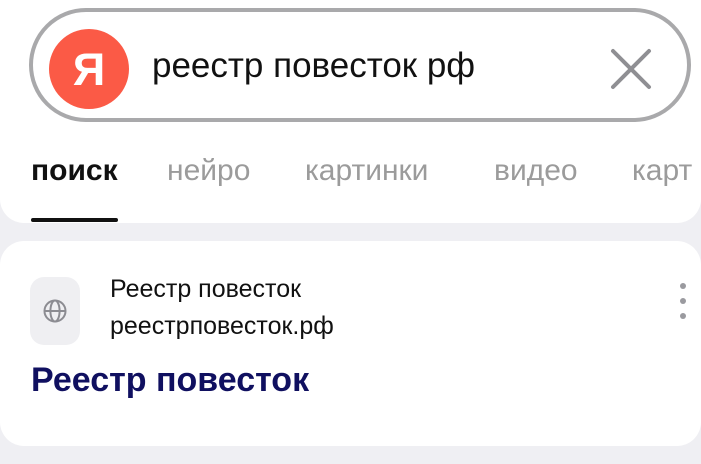 This screenshot has height=464, width=701. I want to click on close-icon, so click(631, 69).